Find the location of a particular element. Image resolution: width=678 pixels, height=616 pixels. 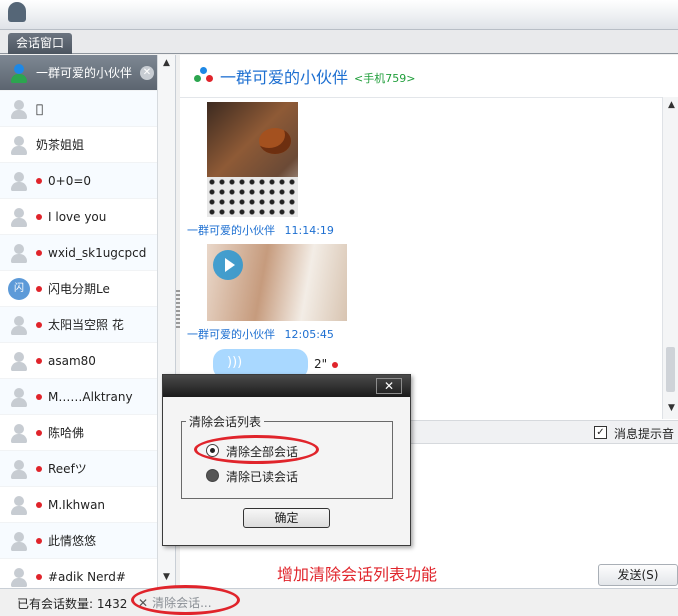

contact-name: 太阳当空照 花 is located at coordinates (86, 325).